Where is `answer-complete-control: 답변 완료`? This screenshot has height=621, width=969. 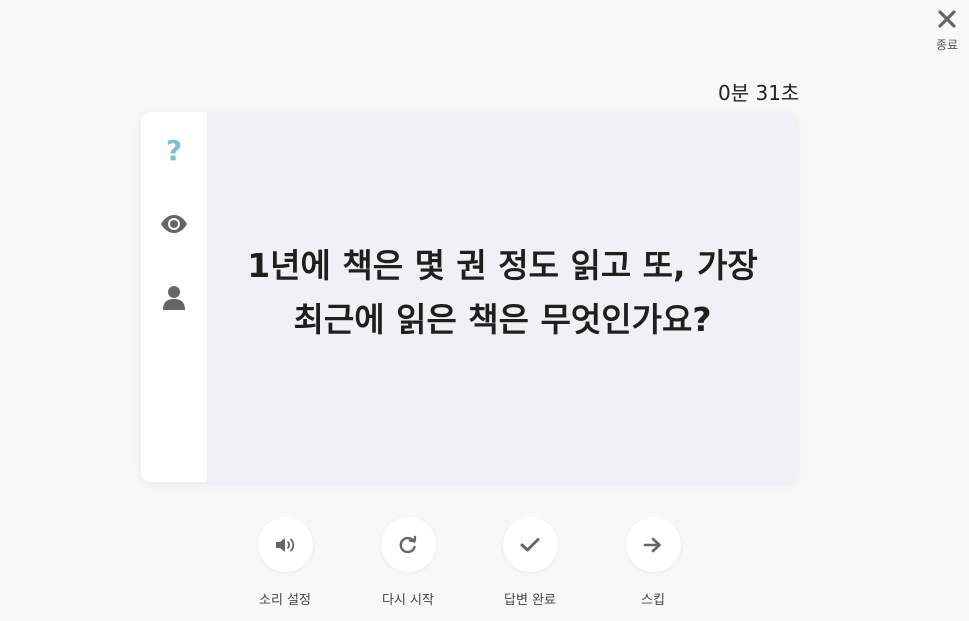
answer-complete-control: 답변 완료 is located at coordinates (530, 562).